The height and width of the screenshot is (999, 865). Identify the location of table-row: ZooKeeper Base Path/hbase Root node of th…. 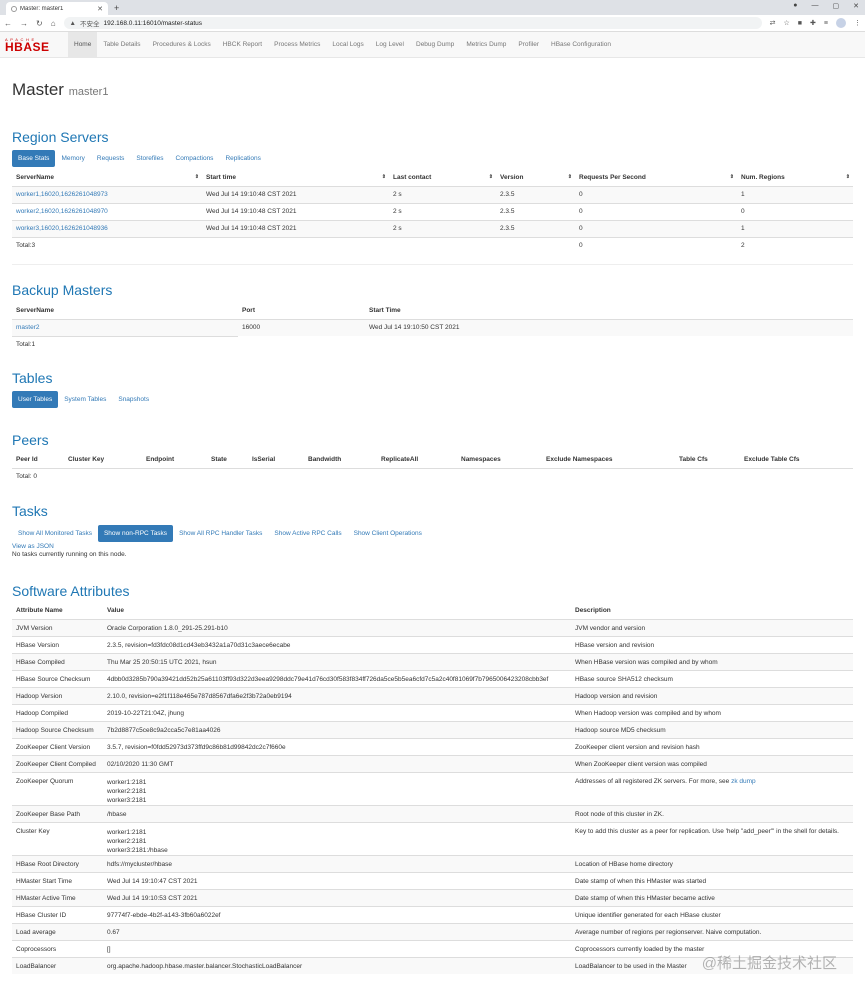
(432, 813).